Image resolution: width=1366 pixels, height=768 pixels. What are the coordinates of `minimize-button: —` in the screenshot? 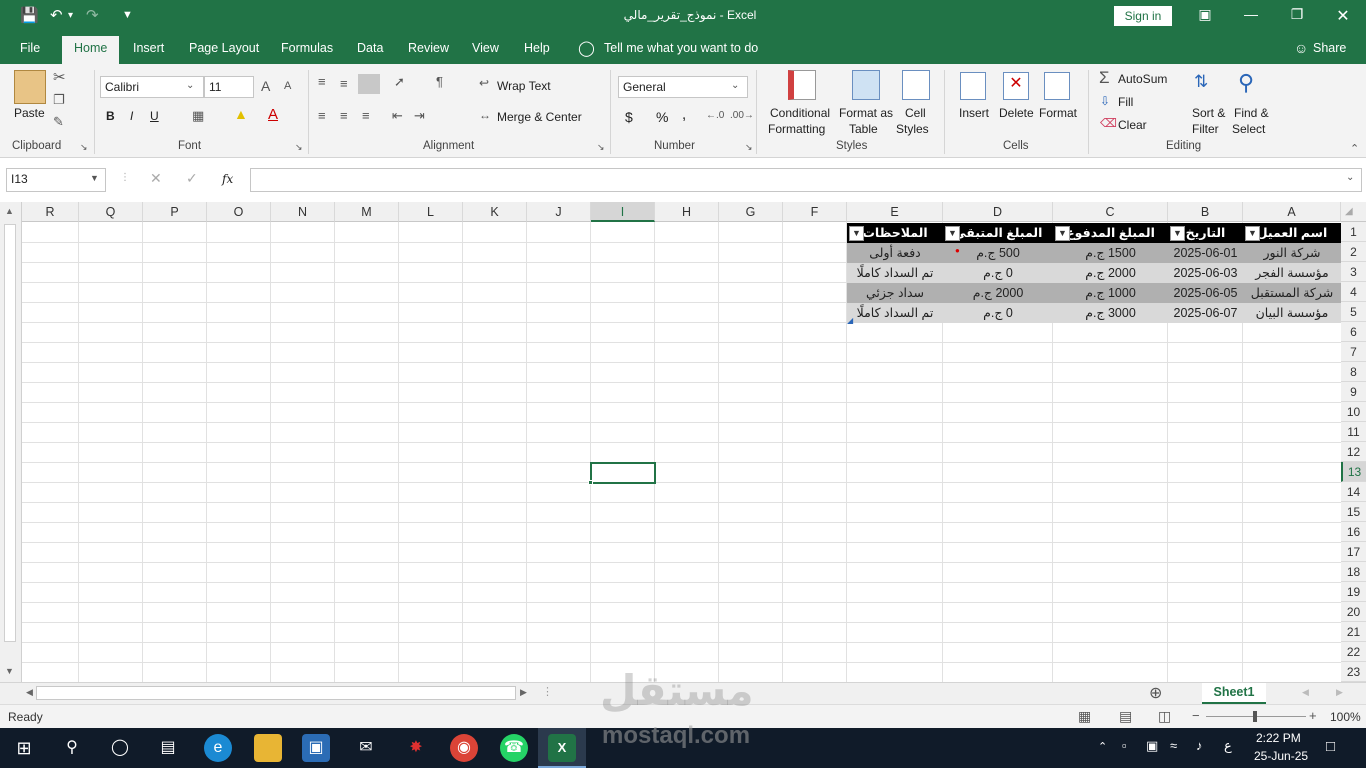 It's located at (1251, 16).